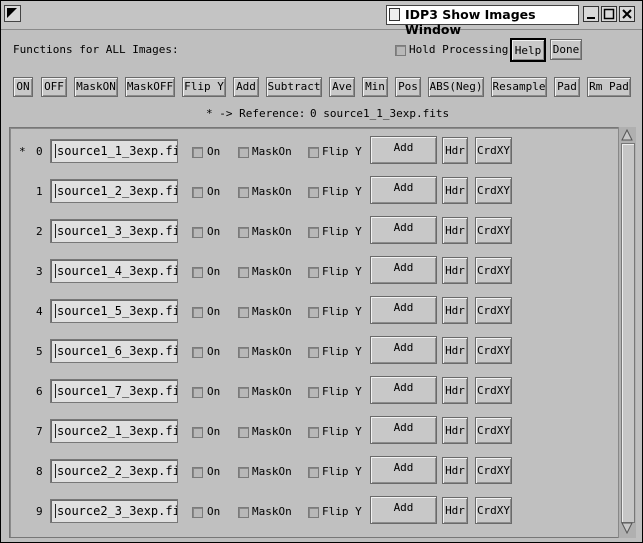 The height and width of the screenshot is (543, 643). I want to click on image-name-field: source1_3_3exp.fits, so click(114, 231).